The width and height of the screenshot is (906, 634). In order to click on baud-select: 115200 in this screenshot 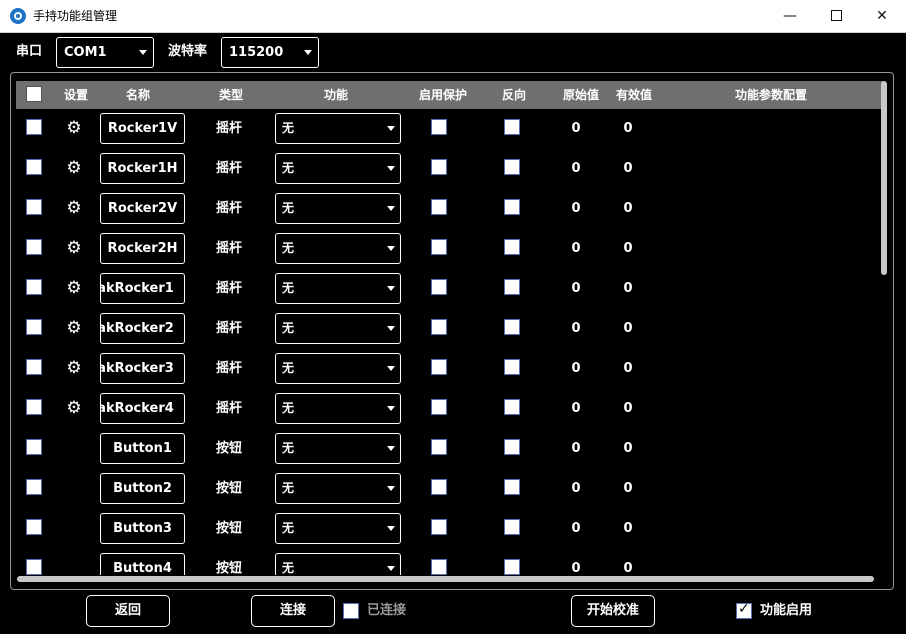, I will do `click(270, 52)`.